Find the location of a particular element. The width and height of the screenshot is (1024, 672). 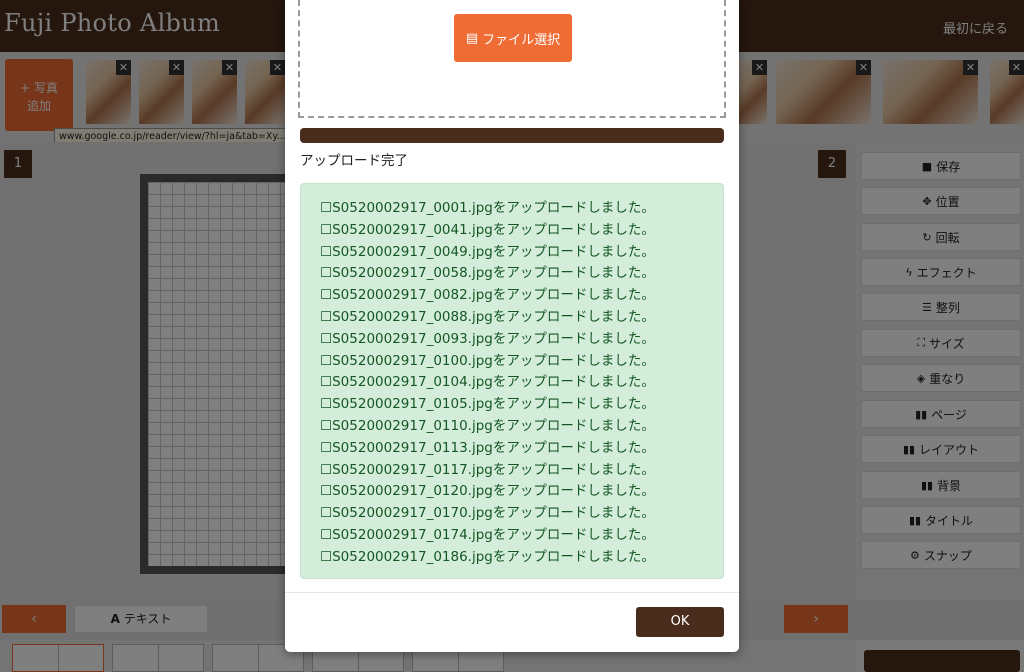

upload-message-line: ☐S0520002917_0170.jpgをアップロードしました。 is located at coordinates (487, 513).